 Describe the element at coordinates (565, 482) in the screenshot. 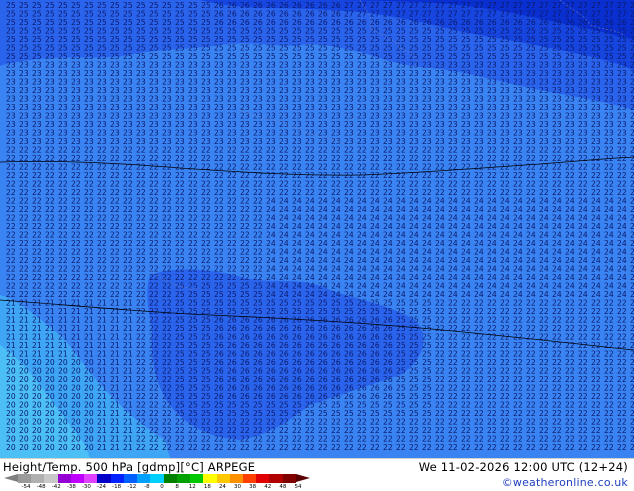

I see `site-credit: ©weatheronline.co.uk` at that location.